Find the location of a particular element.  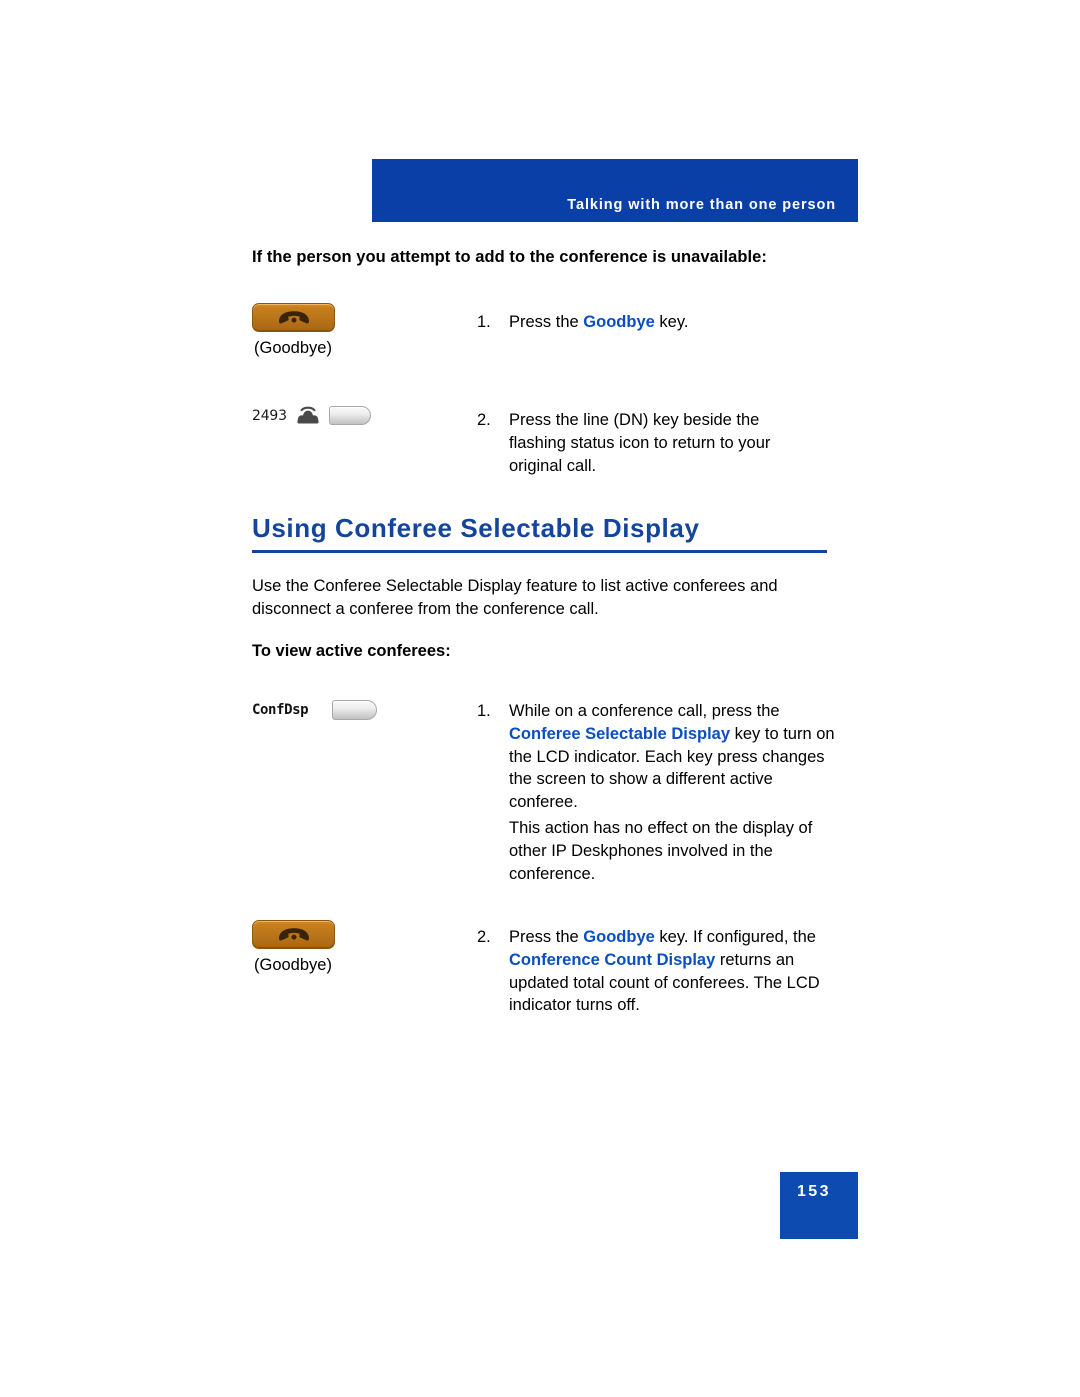

page-number: 153 is located at coordinates (814, 1191).